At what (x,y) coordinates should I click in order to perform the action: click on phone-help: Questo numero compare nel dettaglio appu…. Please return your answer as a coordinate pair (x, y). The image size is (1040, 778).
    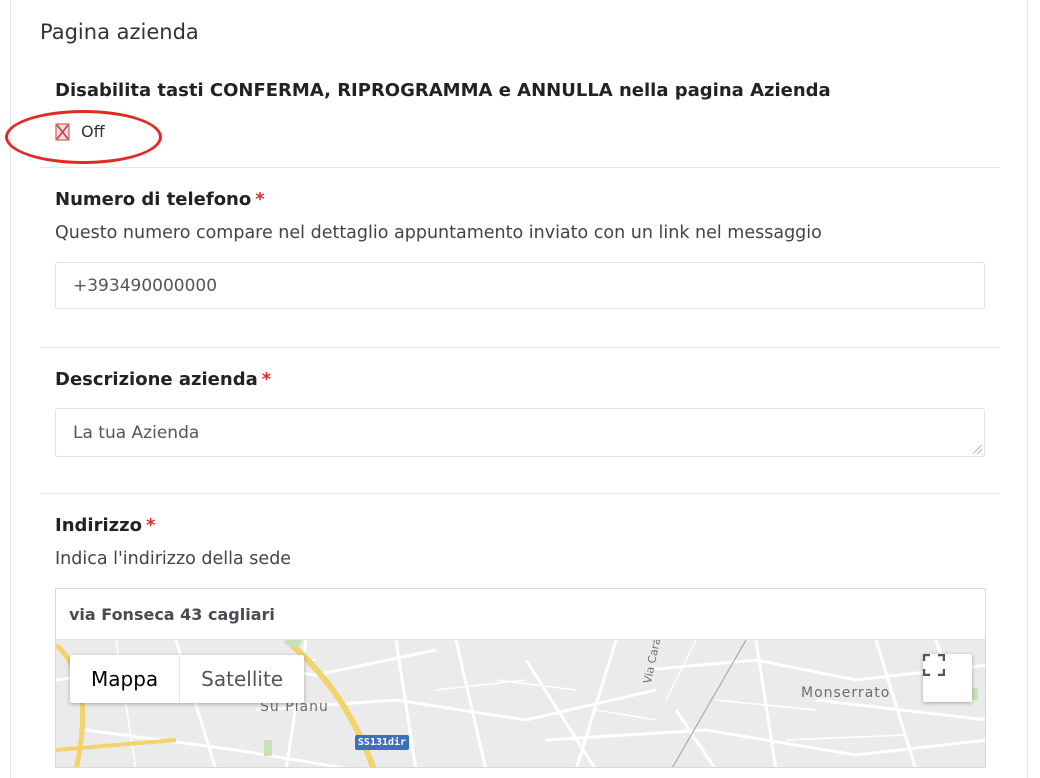
    Looking at the image, I should click on (438, 233).